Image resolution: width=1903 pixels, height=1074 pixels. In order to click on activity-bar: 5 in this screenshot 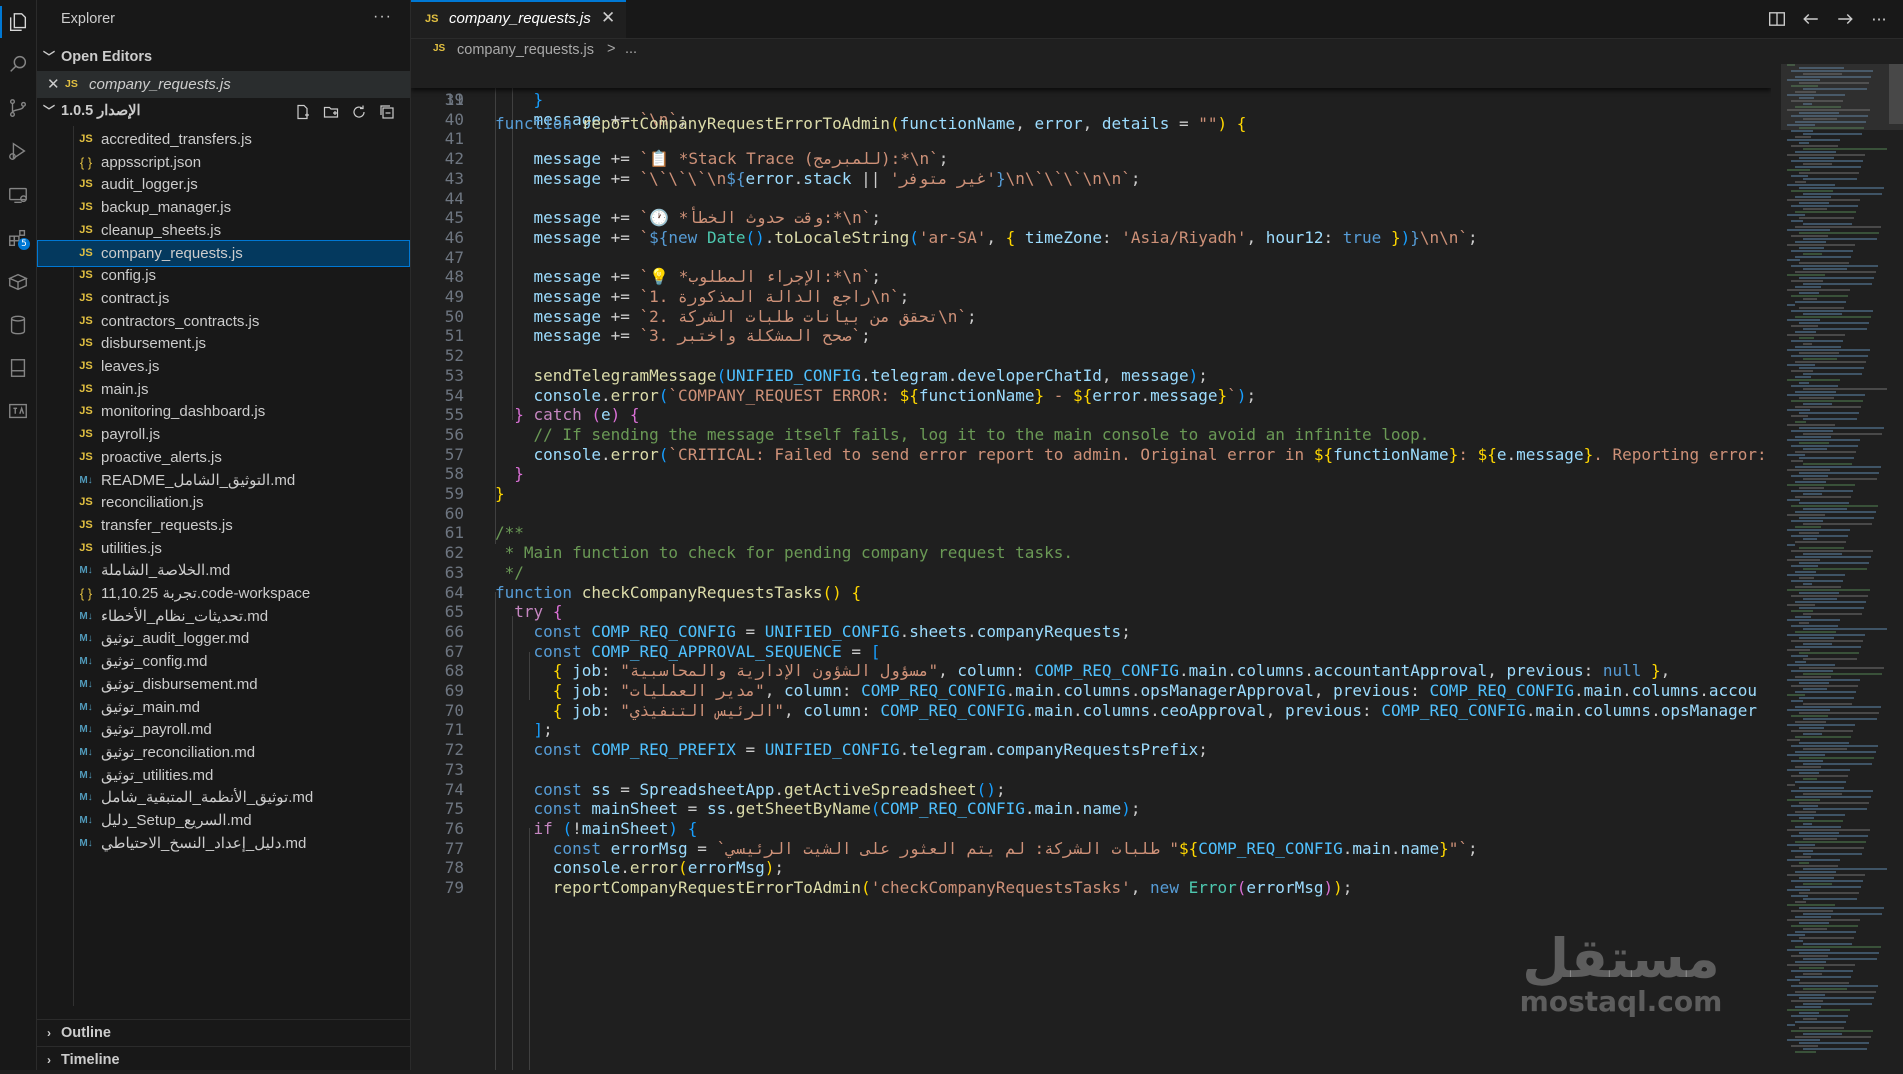, I will do `click(18, 535)`.